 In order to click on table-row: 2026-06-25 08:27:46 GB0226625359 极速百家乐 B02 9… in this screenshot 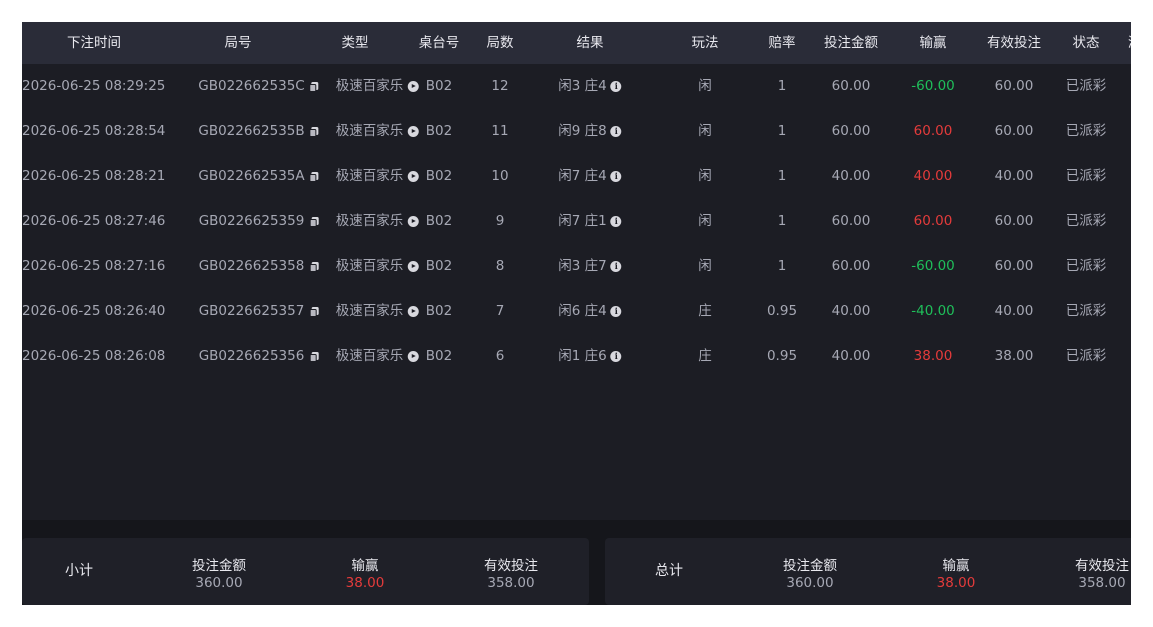, I will do `click(576, 221)`.